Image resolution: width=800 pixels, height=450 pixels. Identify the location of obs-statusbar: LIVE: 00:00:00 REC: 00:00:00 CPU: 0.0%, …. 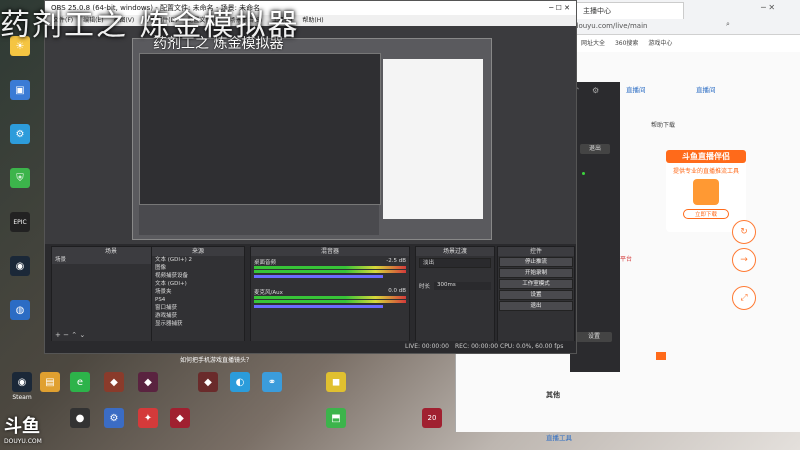
(310, 347).